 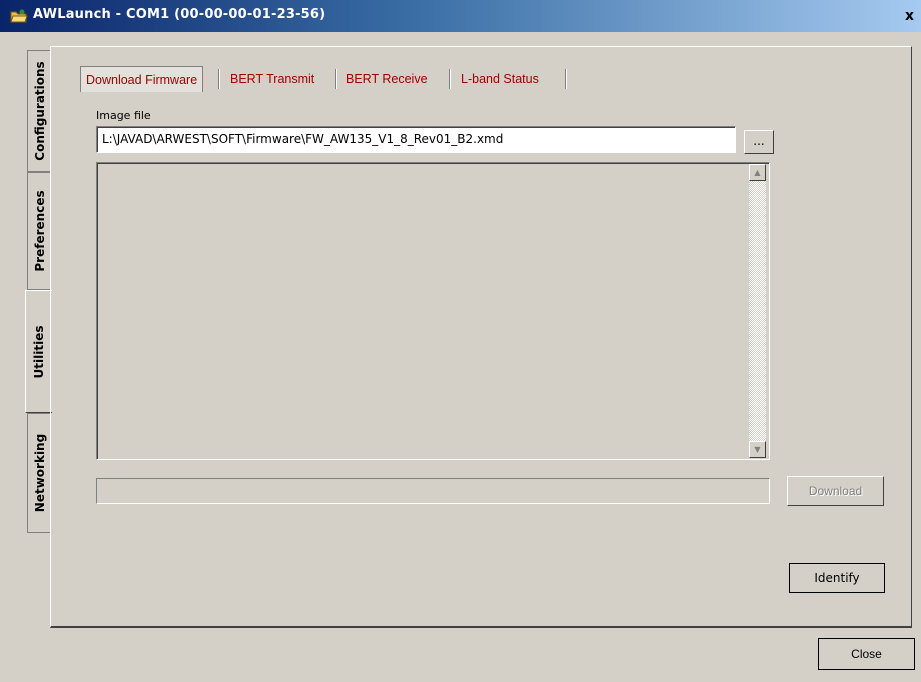 I want to click on side-tab-label: Utilities, so click(x=39, y=351).